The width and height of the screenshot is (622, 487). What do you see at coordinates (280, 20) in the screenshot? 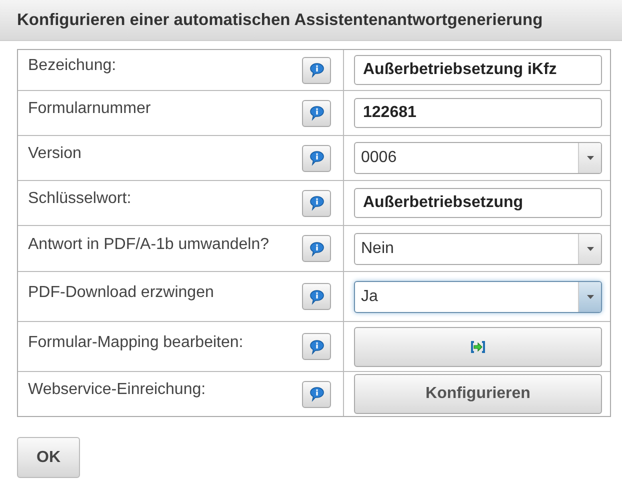
I see `window-title: Konfigurieren einer automatischen Assistentenantwortgenerierung` at bounding box center [280, 20].